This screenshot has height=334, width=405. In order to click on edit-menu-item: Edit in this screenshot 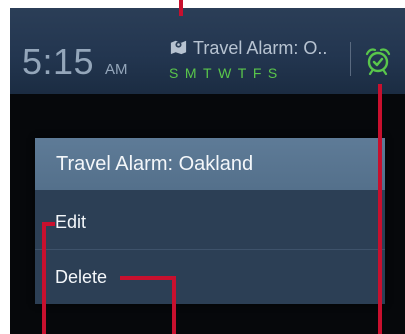, I will do `click(210, 222)`.